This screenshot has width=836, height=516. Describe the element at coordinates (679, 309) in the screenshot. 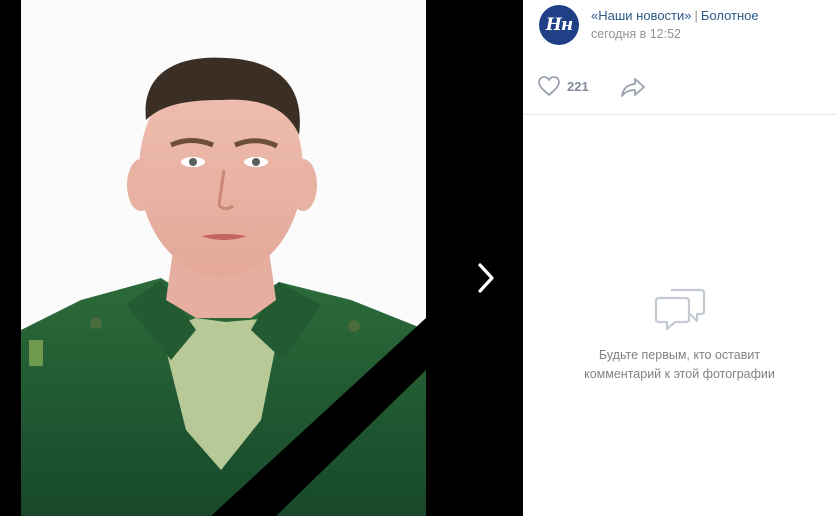

I see `speech-bubbles-icon` at that location.